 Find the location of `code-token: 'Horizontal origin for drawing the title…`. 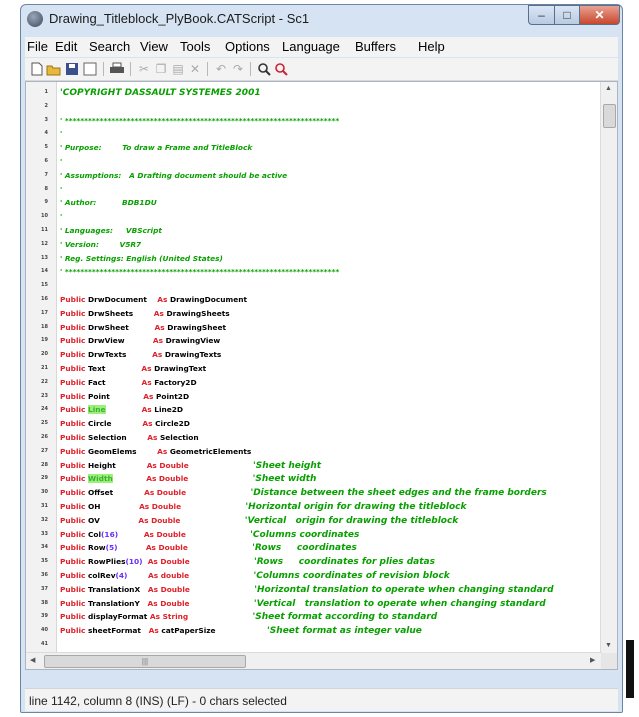

code-token: 'Horizontal origin for drawing the title… is located at coordinates (356, 507).